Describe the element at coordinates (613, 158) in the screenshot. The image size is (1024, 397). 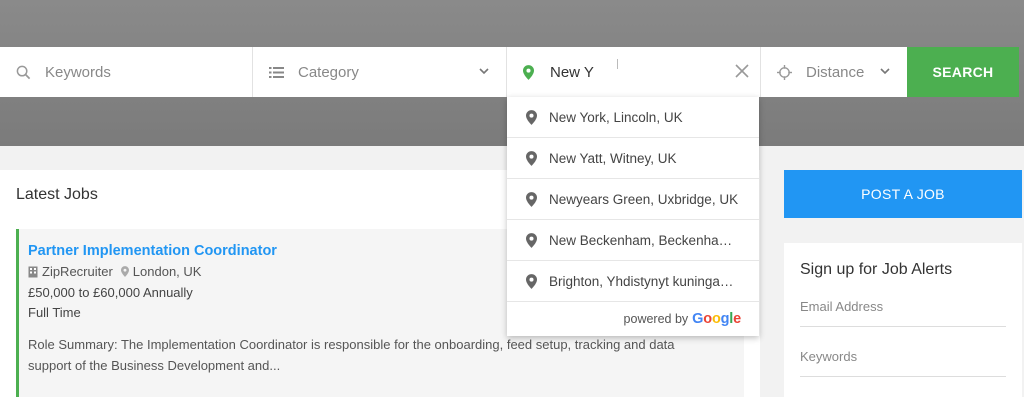
I see `autocomplete-item-label: New Yatt, Witney, UK` at that location.